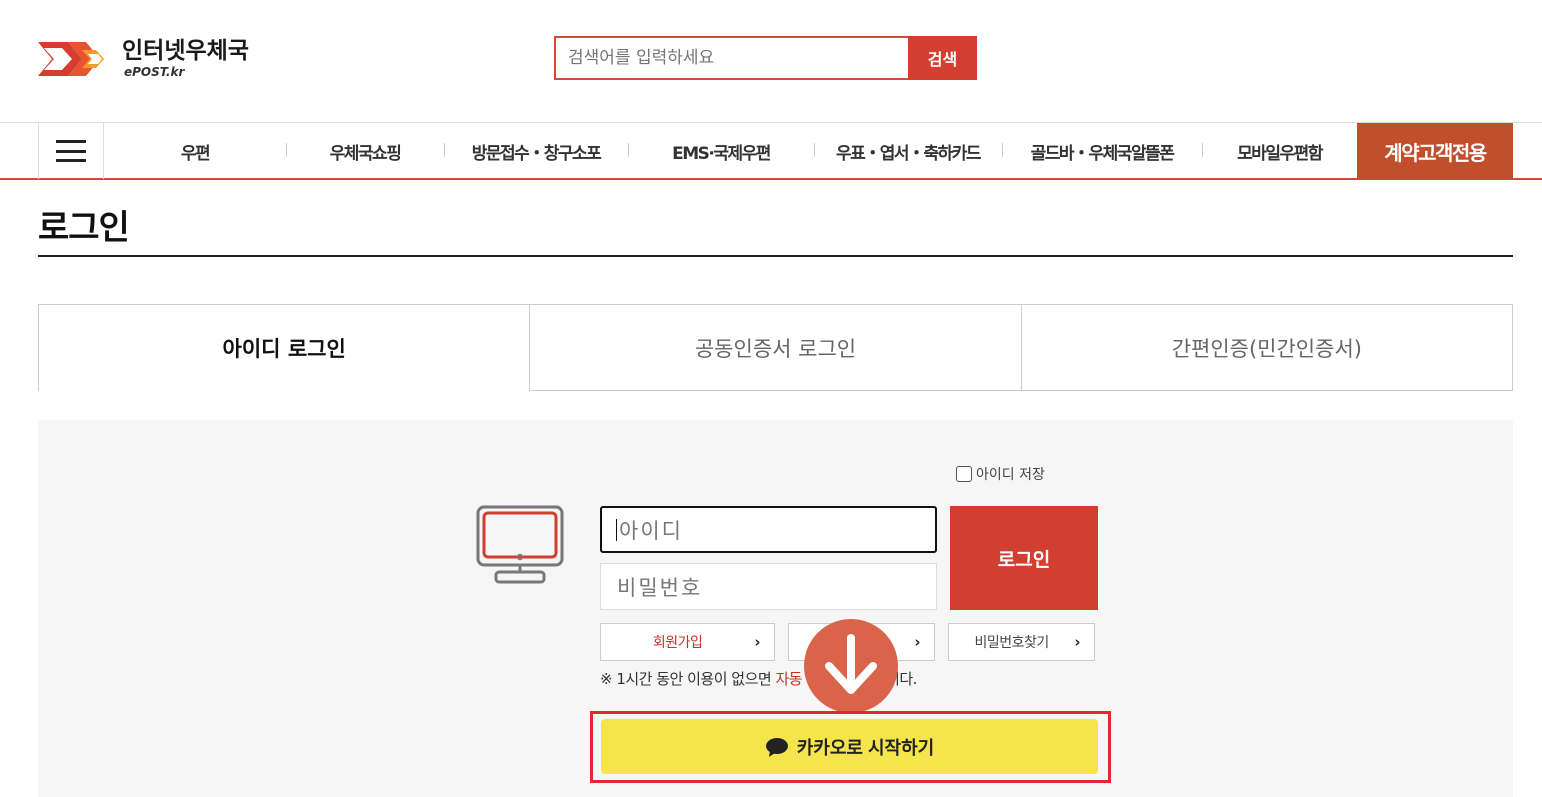 This screenshot has height=797, width=1542. What do you see at coordinates (1010, 475) in the screenshot?
I see `save-id-label: 아이디 저장` at bounding box center [1010, 475].